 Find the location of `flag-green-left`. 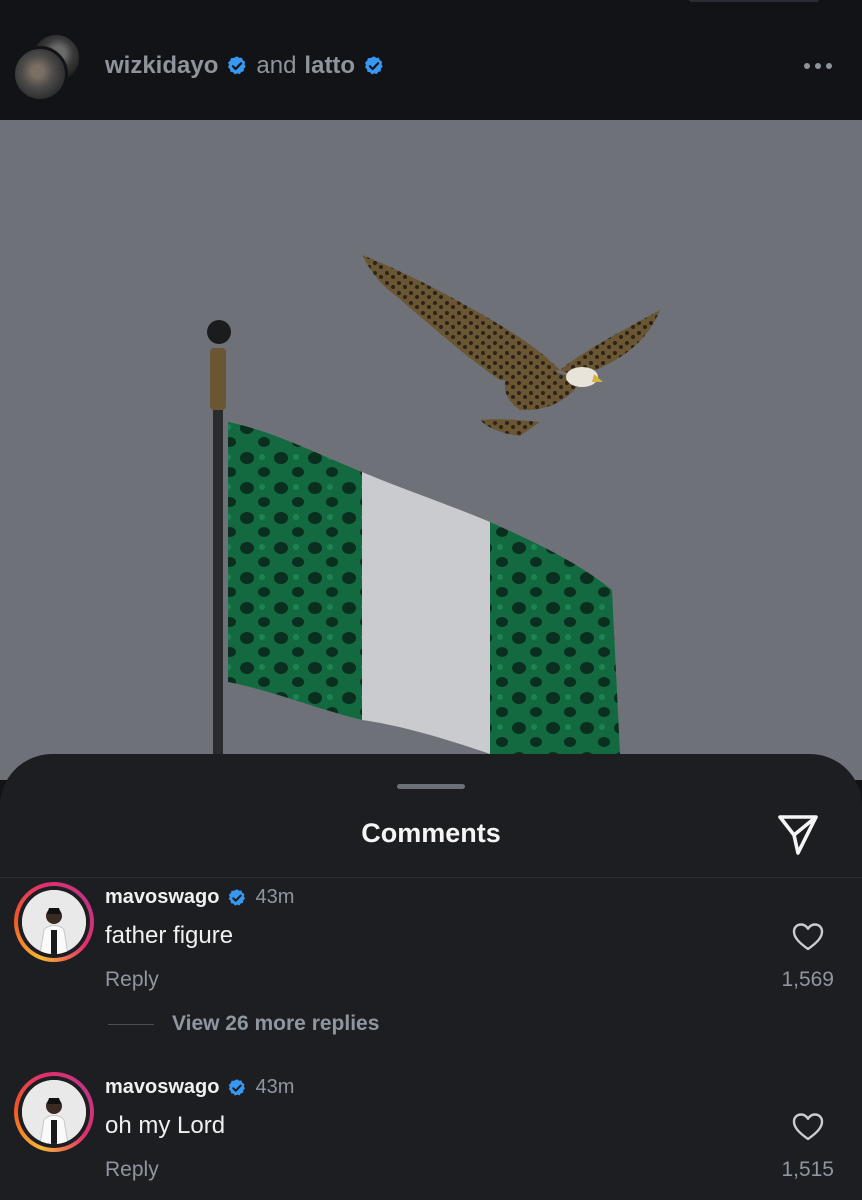

flag-green-left is located at coordinates (295, 571).